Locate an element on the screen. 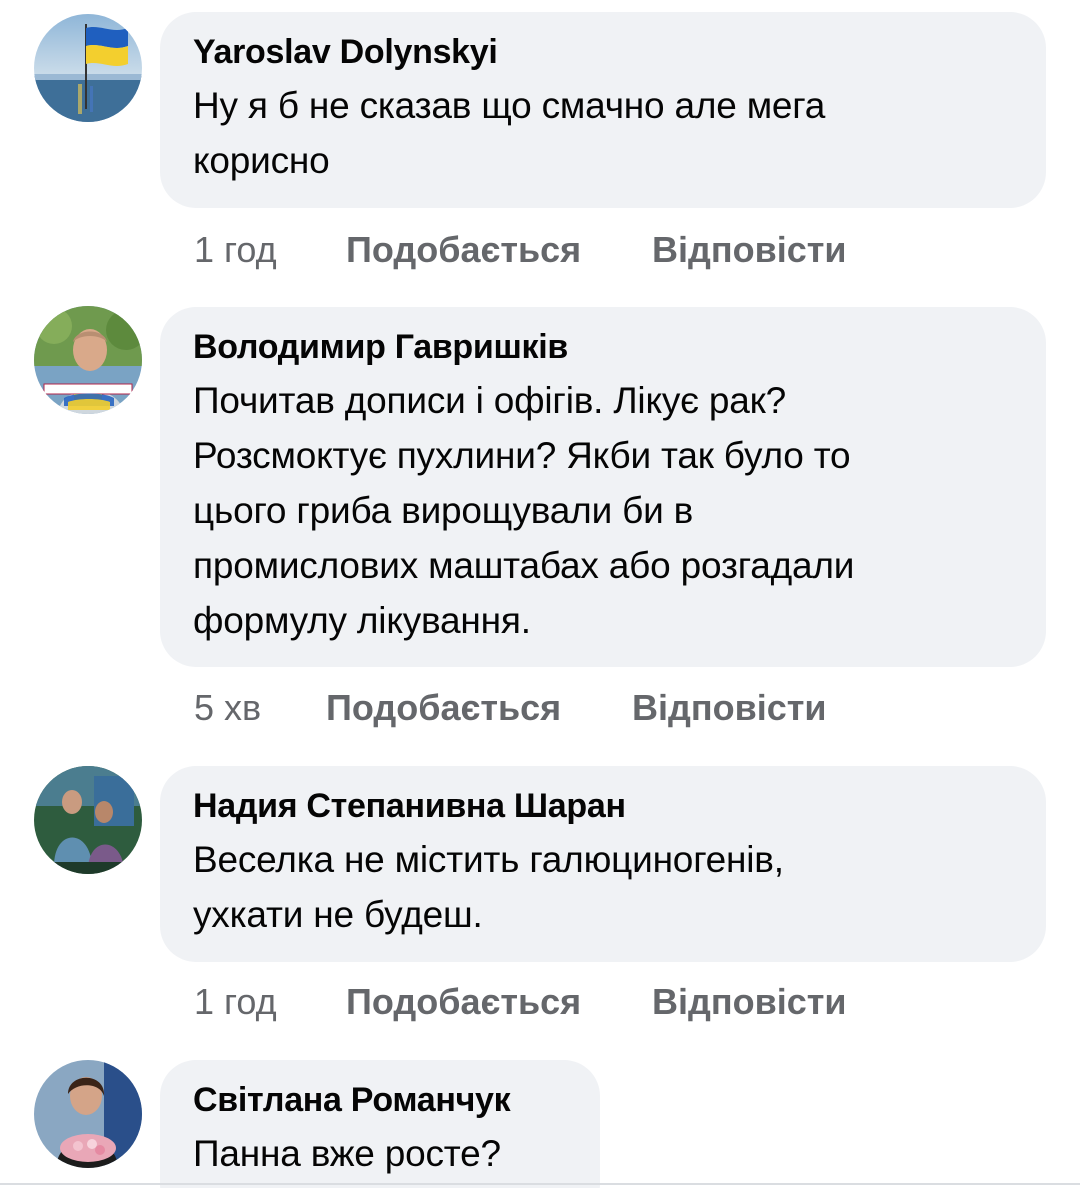 The image size is (1080, 1188). bottom-divider is located at coordinates (540, 1184).